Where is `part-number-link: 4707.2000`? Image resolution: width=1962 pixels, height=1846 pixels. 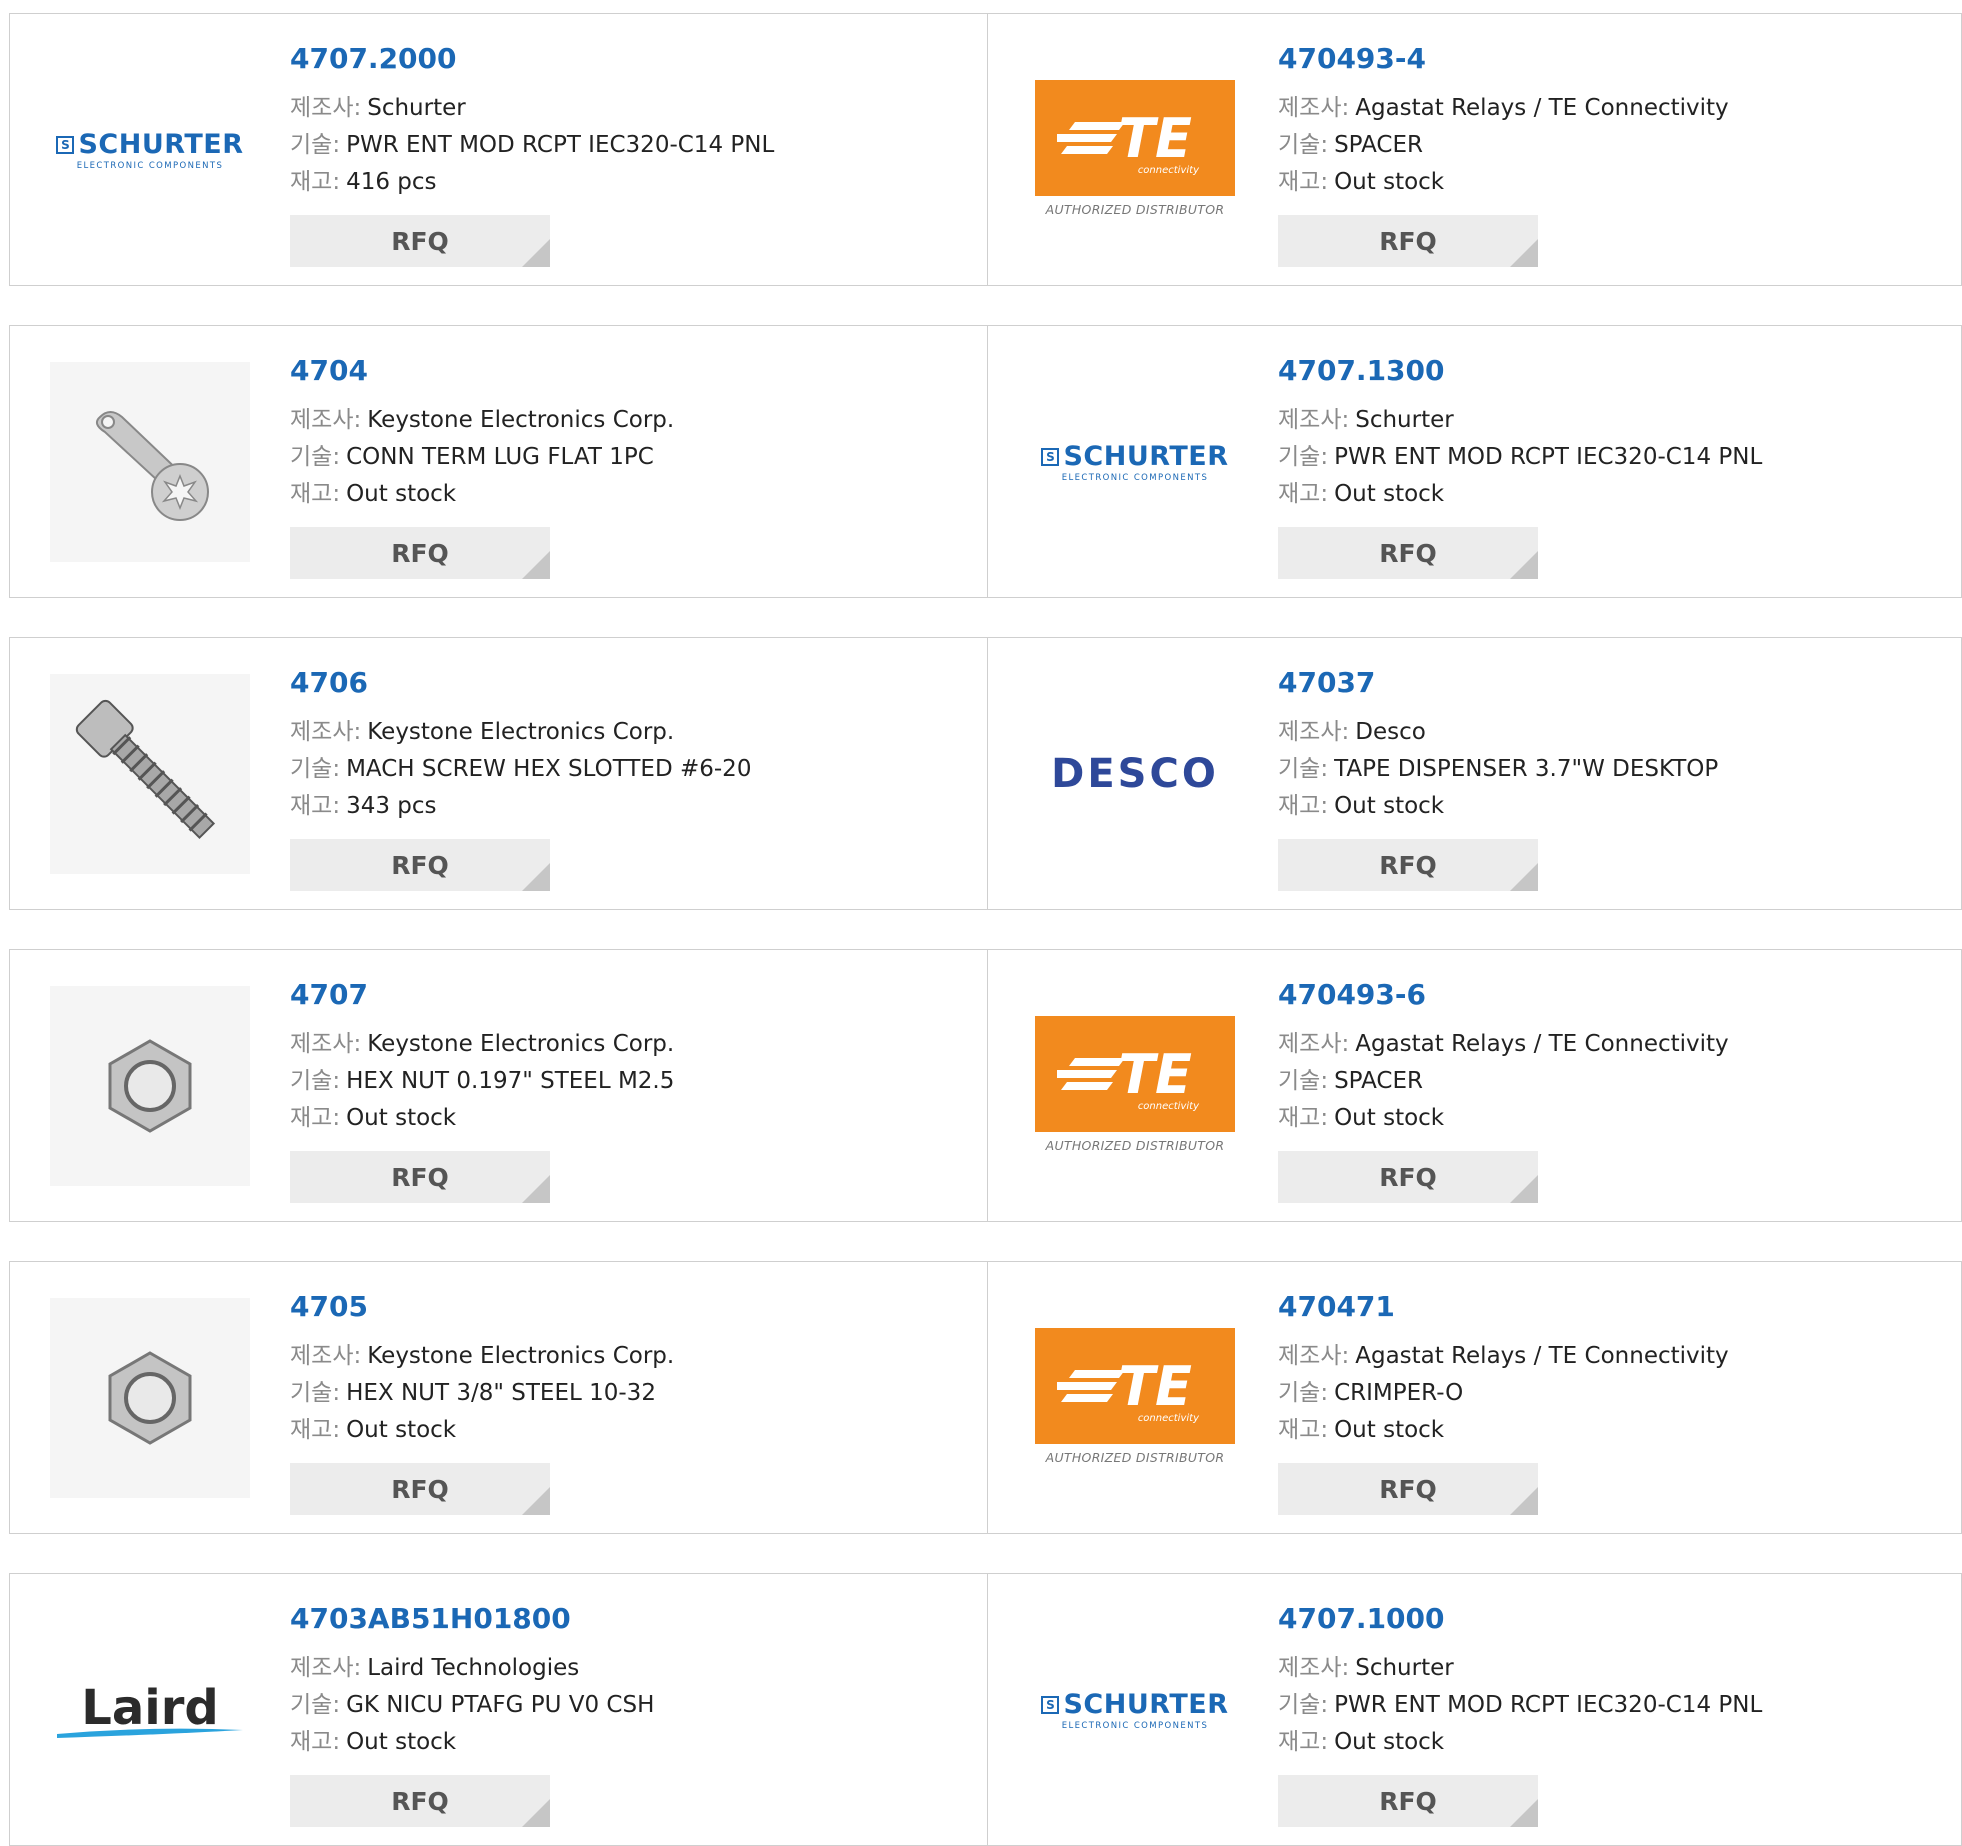
part-number-link: 4707.2000 is located at coordinates (532, 59).